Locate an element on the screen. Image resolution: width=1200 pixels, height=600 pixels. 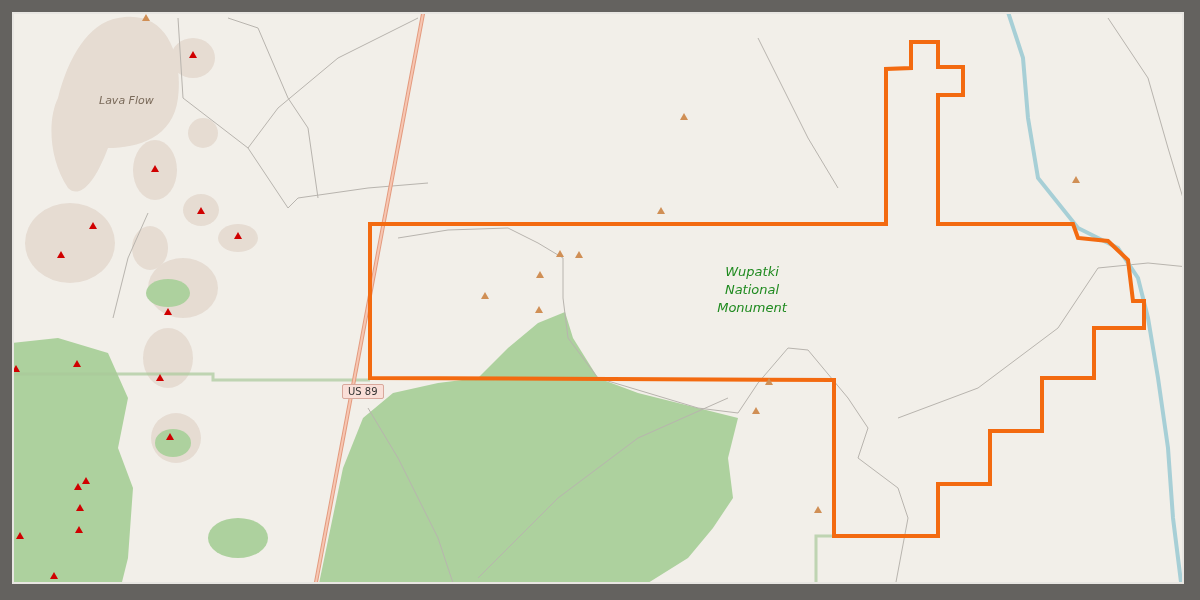
area-label: Lava Flow is located at coordinates (126, 100).